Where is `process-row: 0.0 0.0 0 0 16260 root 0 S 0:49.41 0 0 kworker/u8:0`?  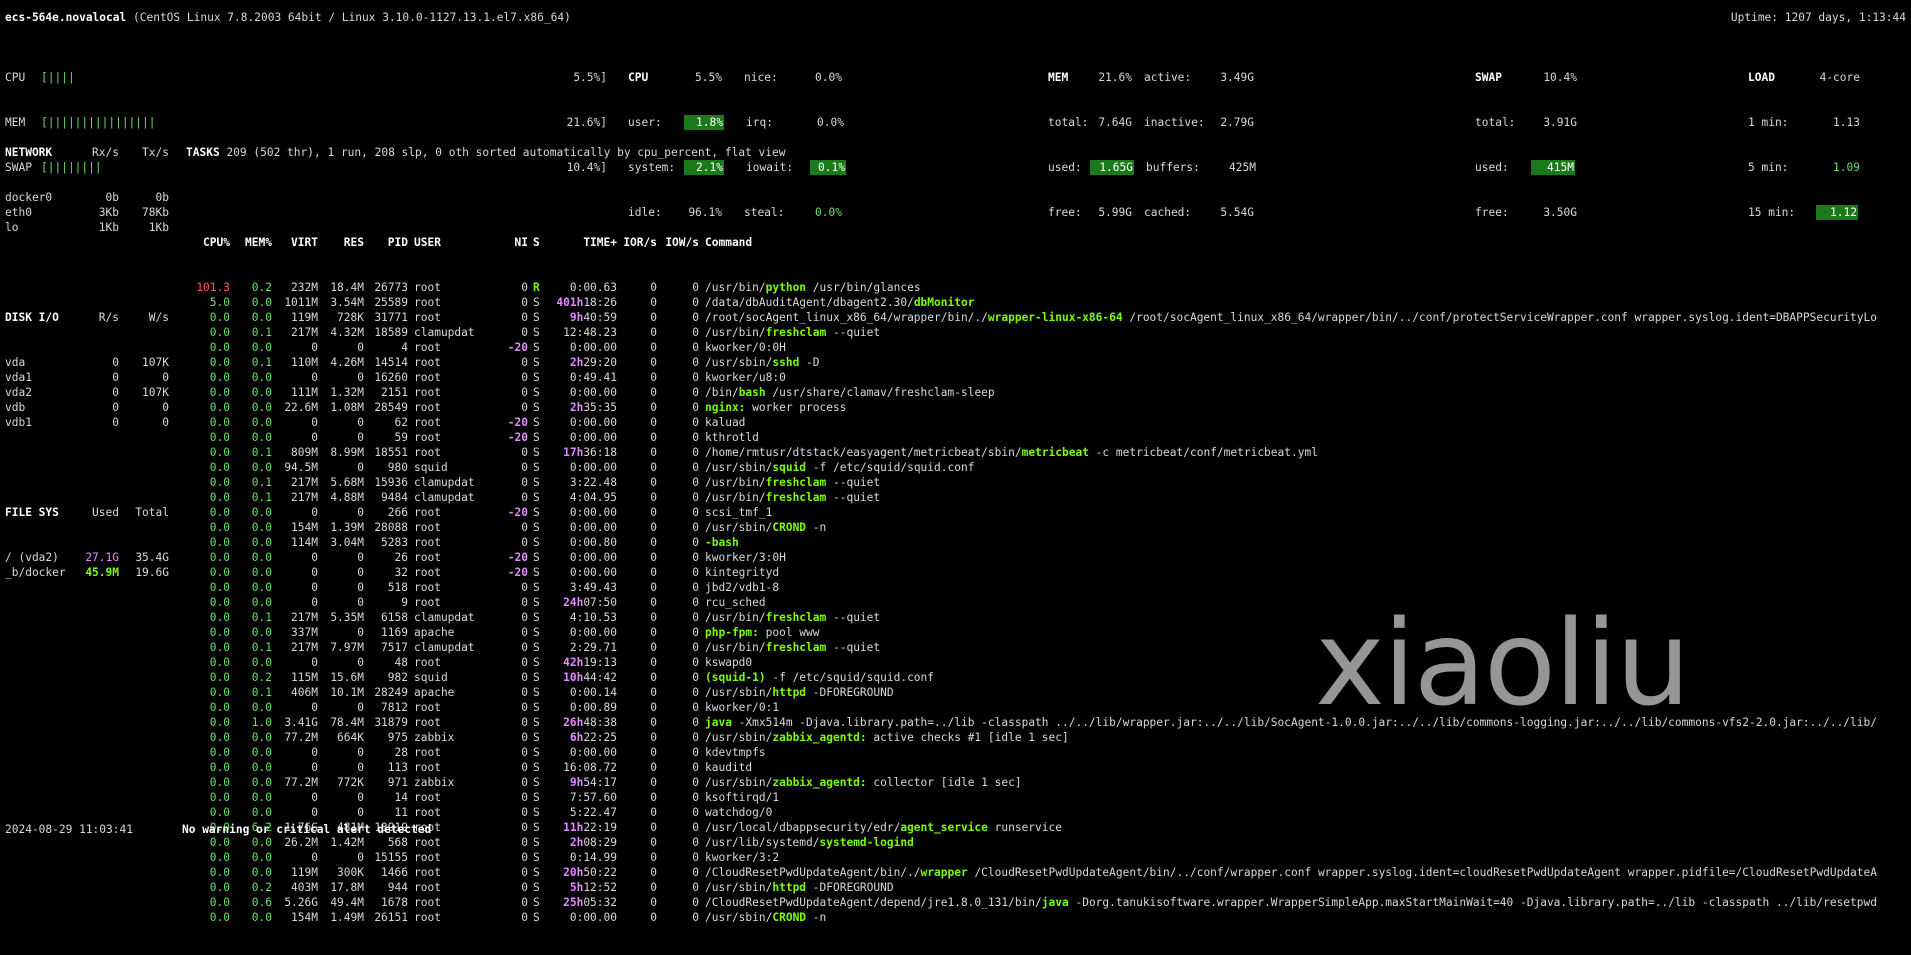
process-row: 0.0 0.0 0 0 16260 root 0 S 0:49.41 0 0 kworker/u8:0 is located at coordinates (1046, 377).